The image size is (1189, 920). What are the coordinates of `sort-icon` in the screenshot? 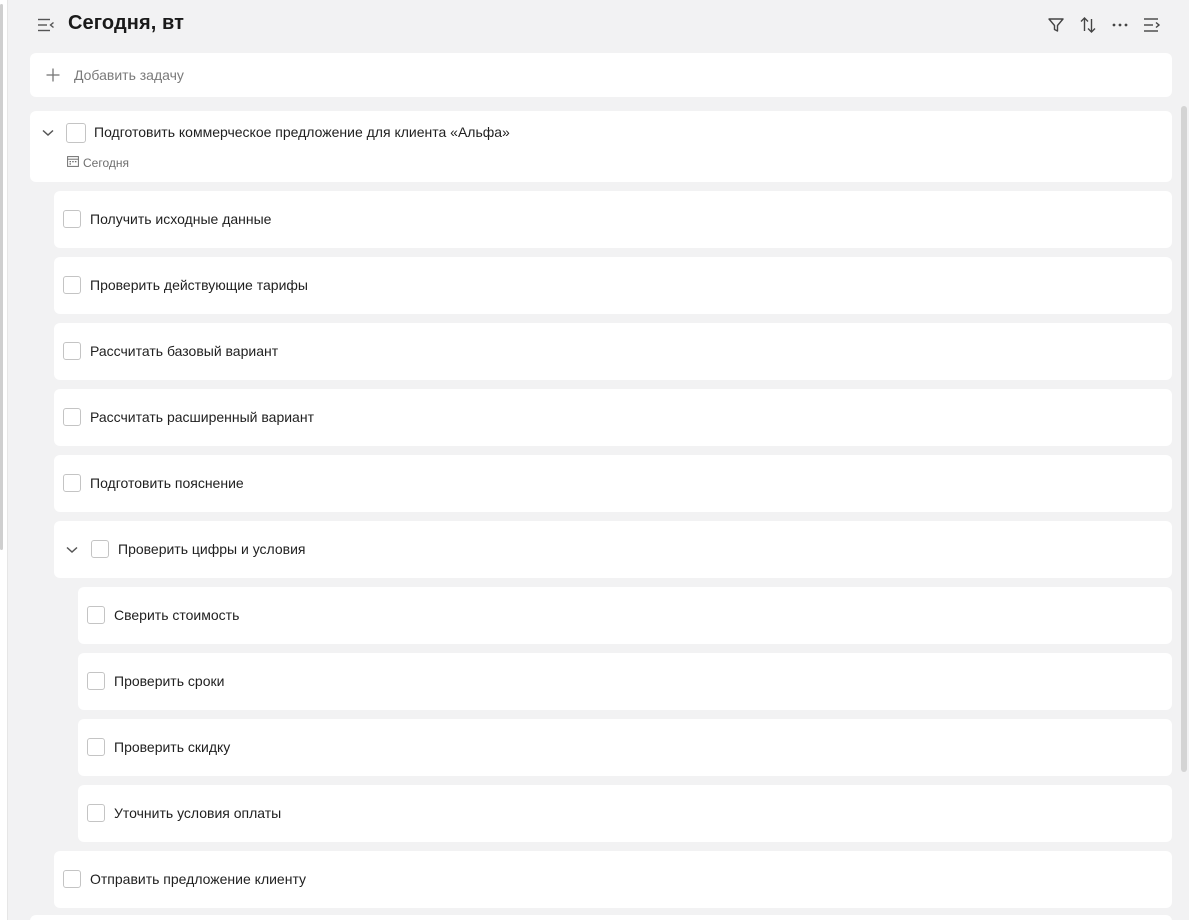 It's located at (1088, 25).